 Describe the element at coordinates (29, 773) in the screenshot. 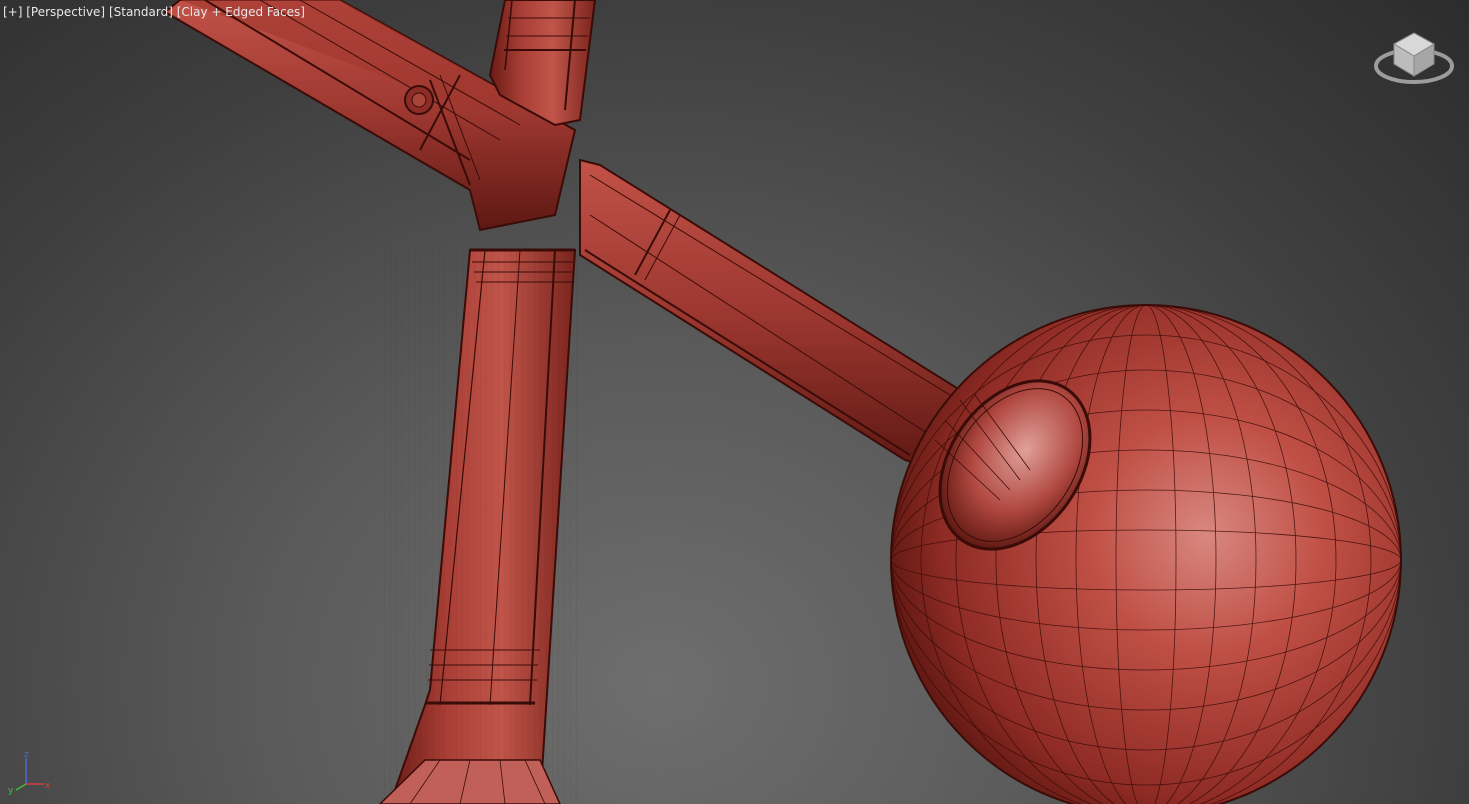

I see `axis-tripod: z x y` at that location.